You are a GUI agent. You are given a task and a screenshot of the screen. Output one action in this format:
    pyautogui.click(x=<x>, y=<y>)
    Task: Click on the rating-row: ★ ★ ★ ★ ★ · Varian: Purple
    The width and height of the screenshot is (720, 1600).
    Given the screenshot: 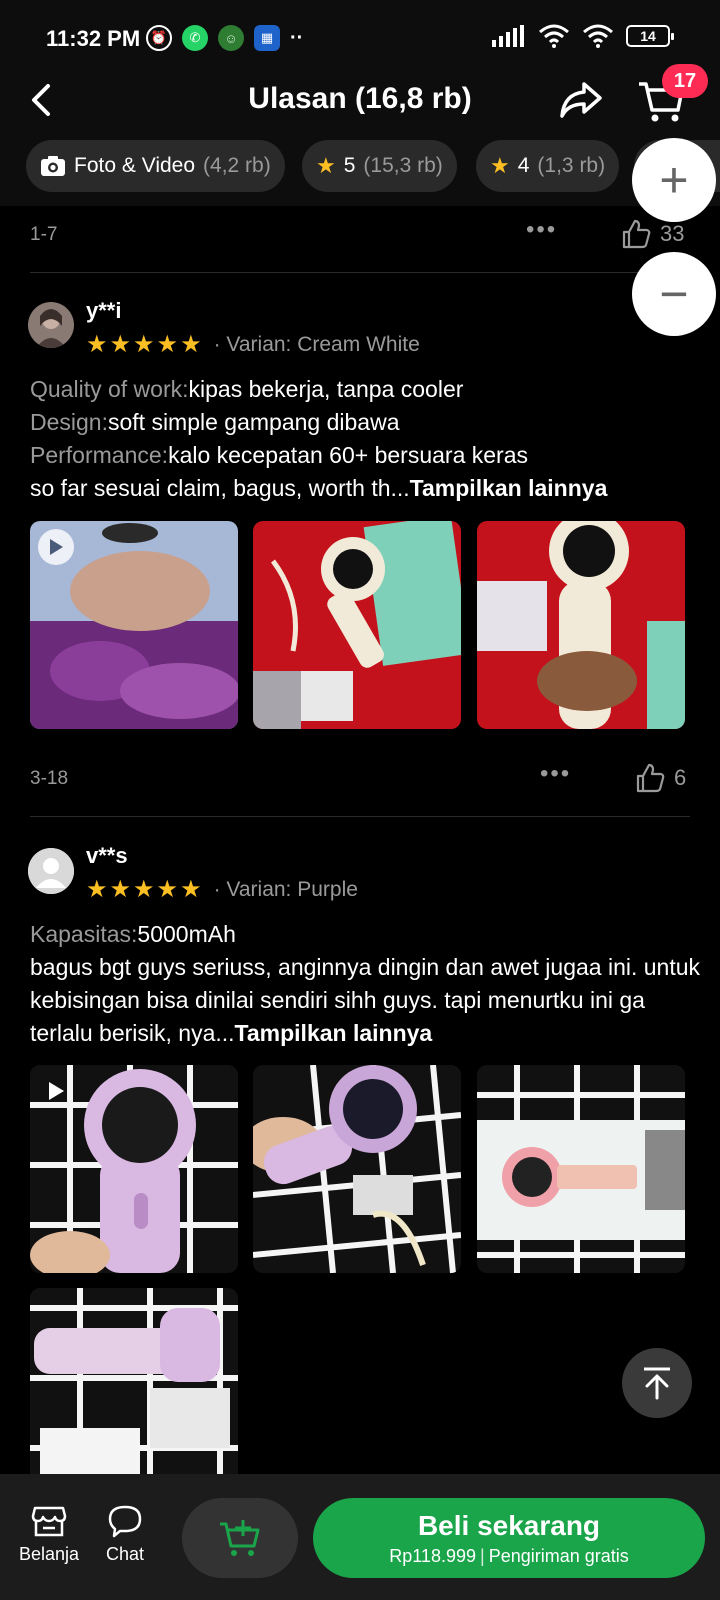 What is the action you would take?
    pyautogui.click(x=222, y=889)
    